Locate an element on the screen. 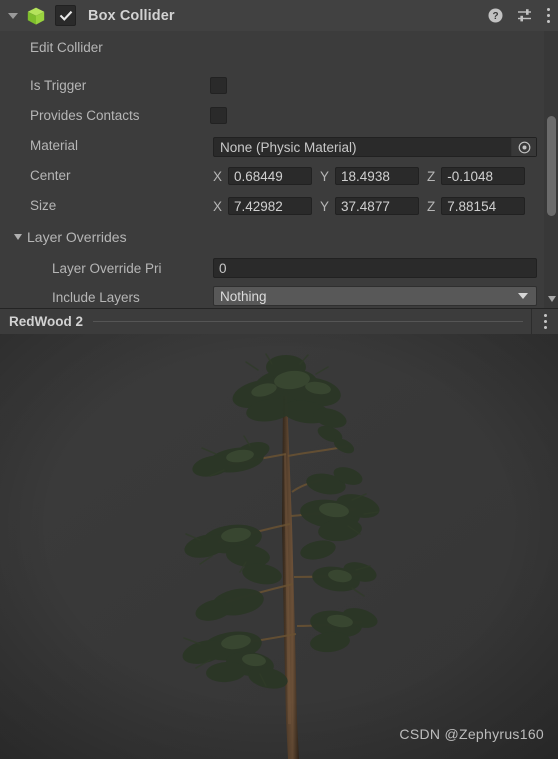  center-y-input: 18.4938 is located at coordinates (377, 176).